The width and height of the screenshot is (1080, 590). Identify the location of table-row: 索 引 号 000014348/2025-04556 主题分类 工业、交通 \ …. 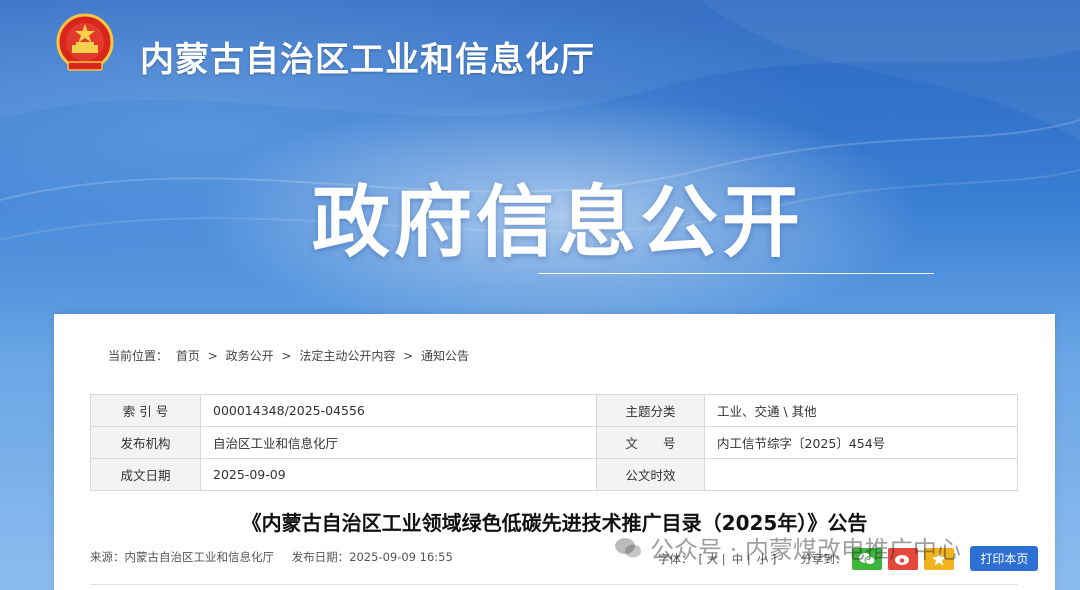
(554, 410).